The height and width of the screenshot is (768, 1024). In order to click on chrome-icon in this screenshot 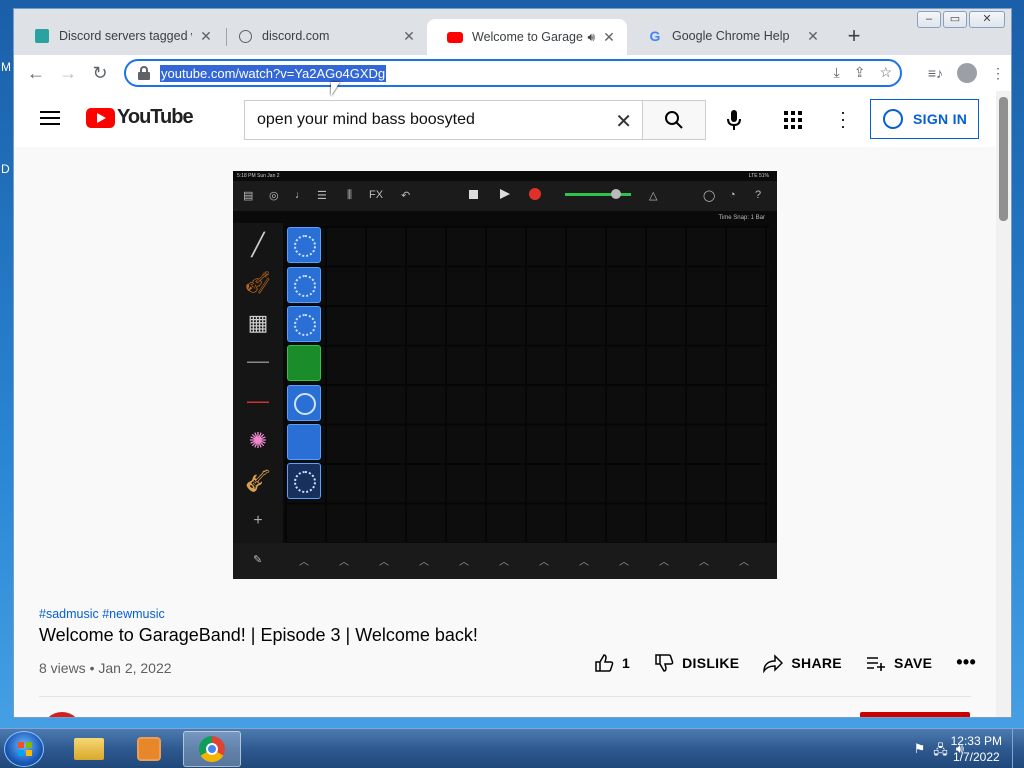, I will do `click(212, 749)`.